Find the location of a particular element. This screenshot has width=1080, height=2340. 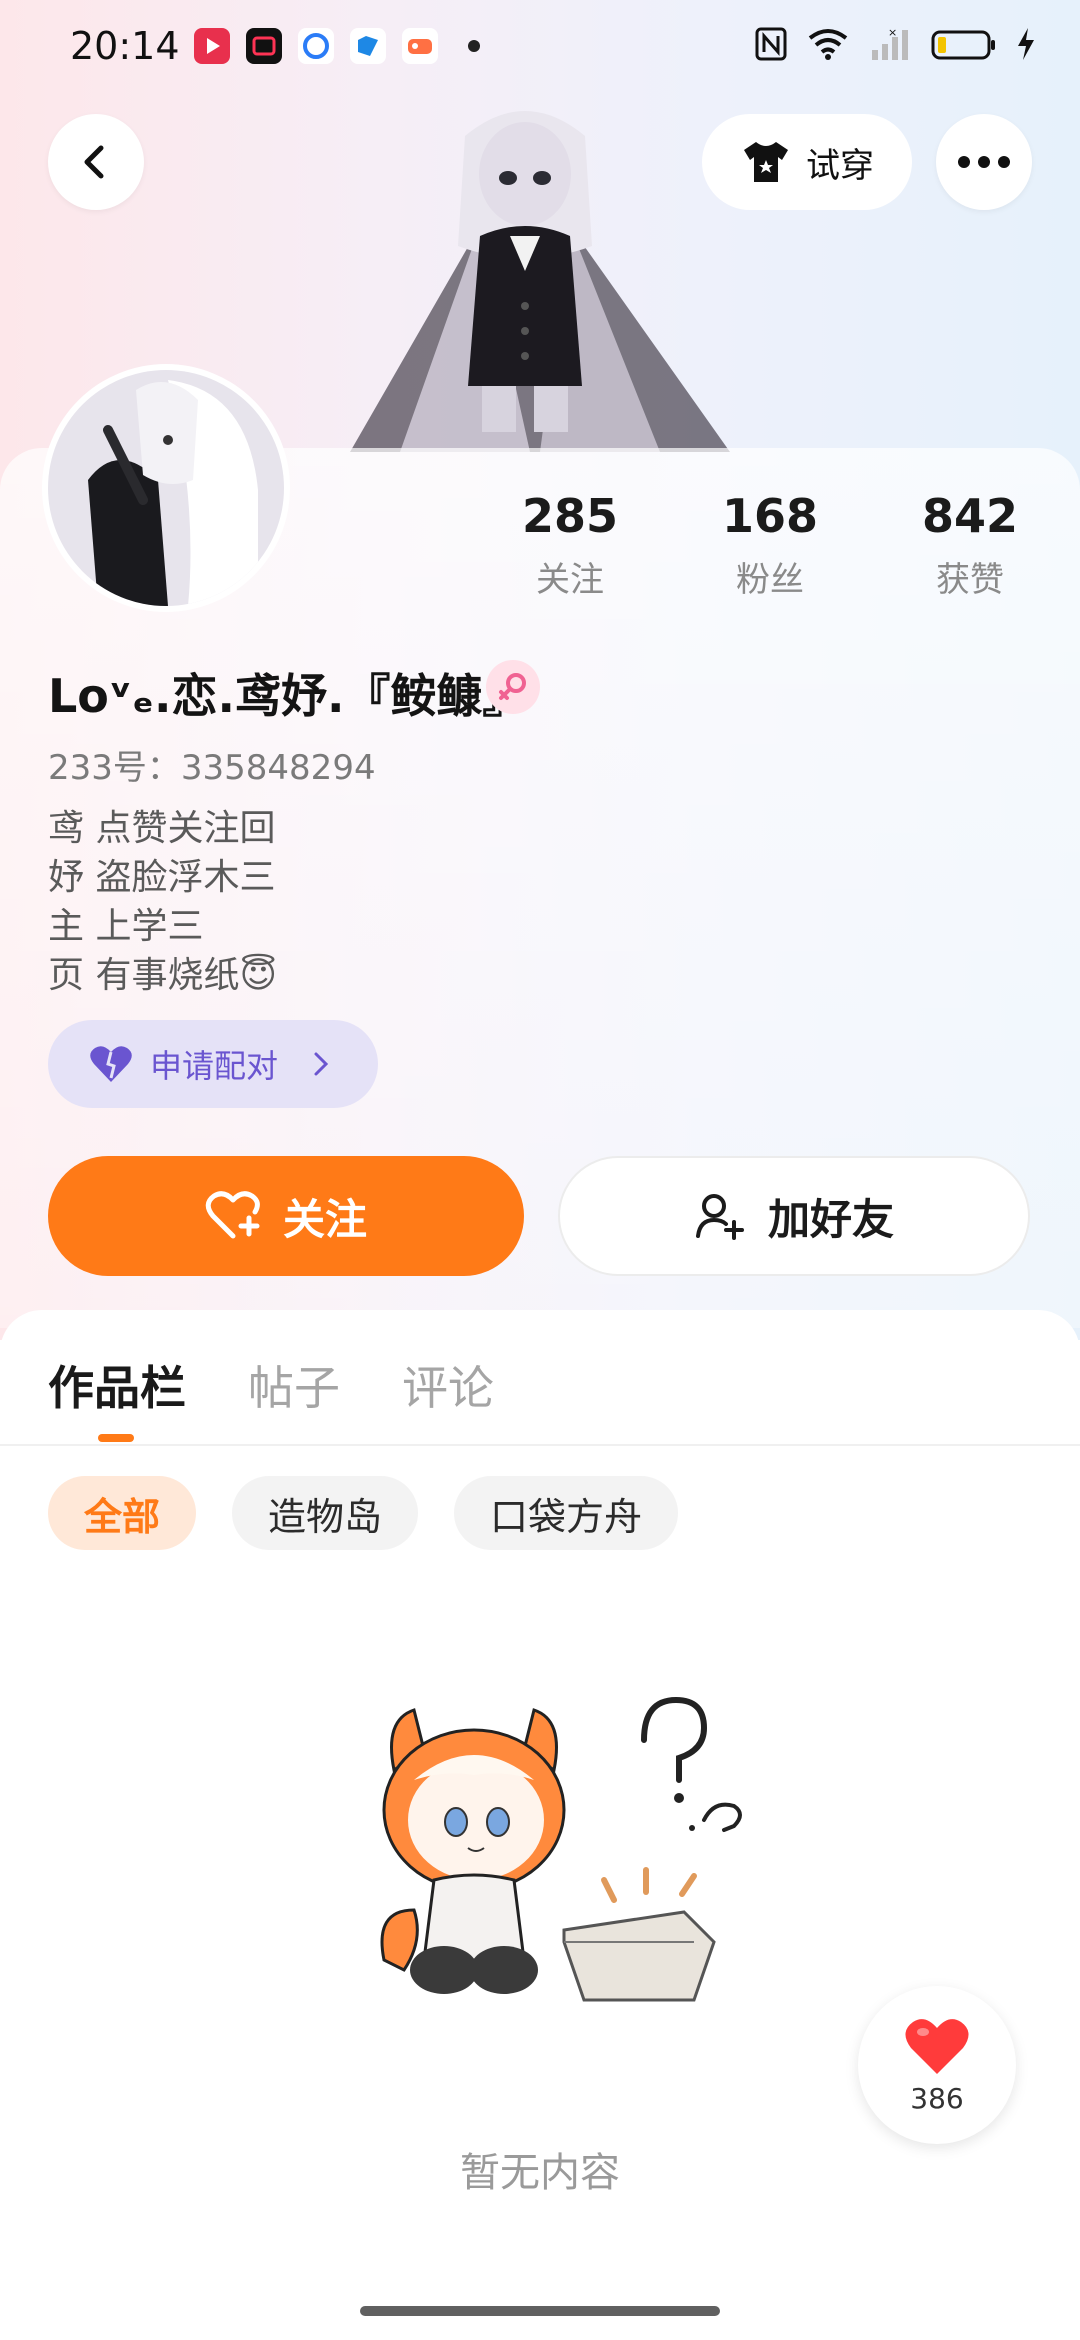

status-time: 20:14 is located at coordinates (125, 46).